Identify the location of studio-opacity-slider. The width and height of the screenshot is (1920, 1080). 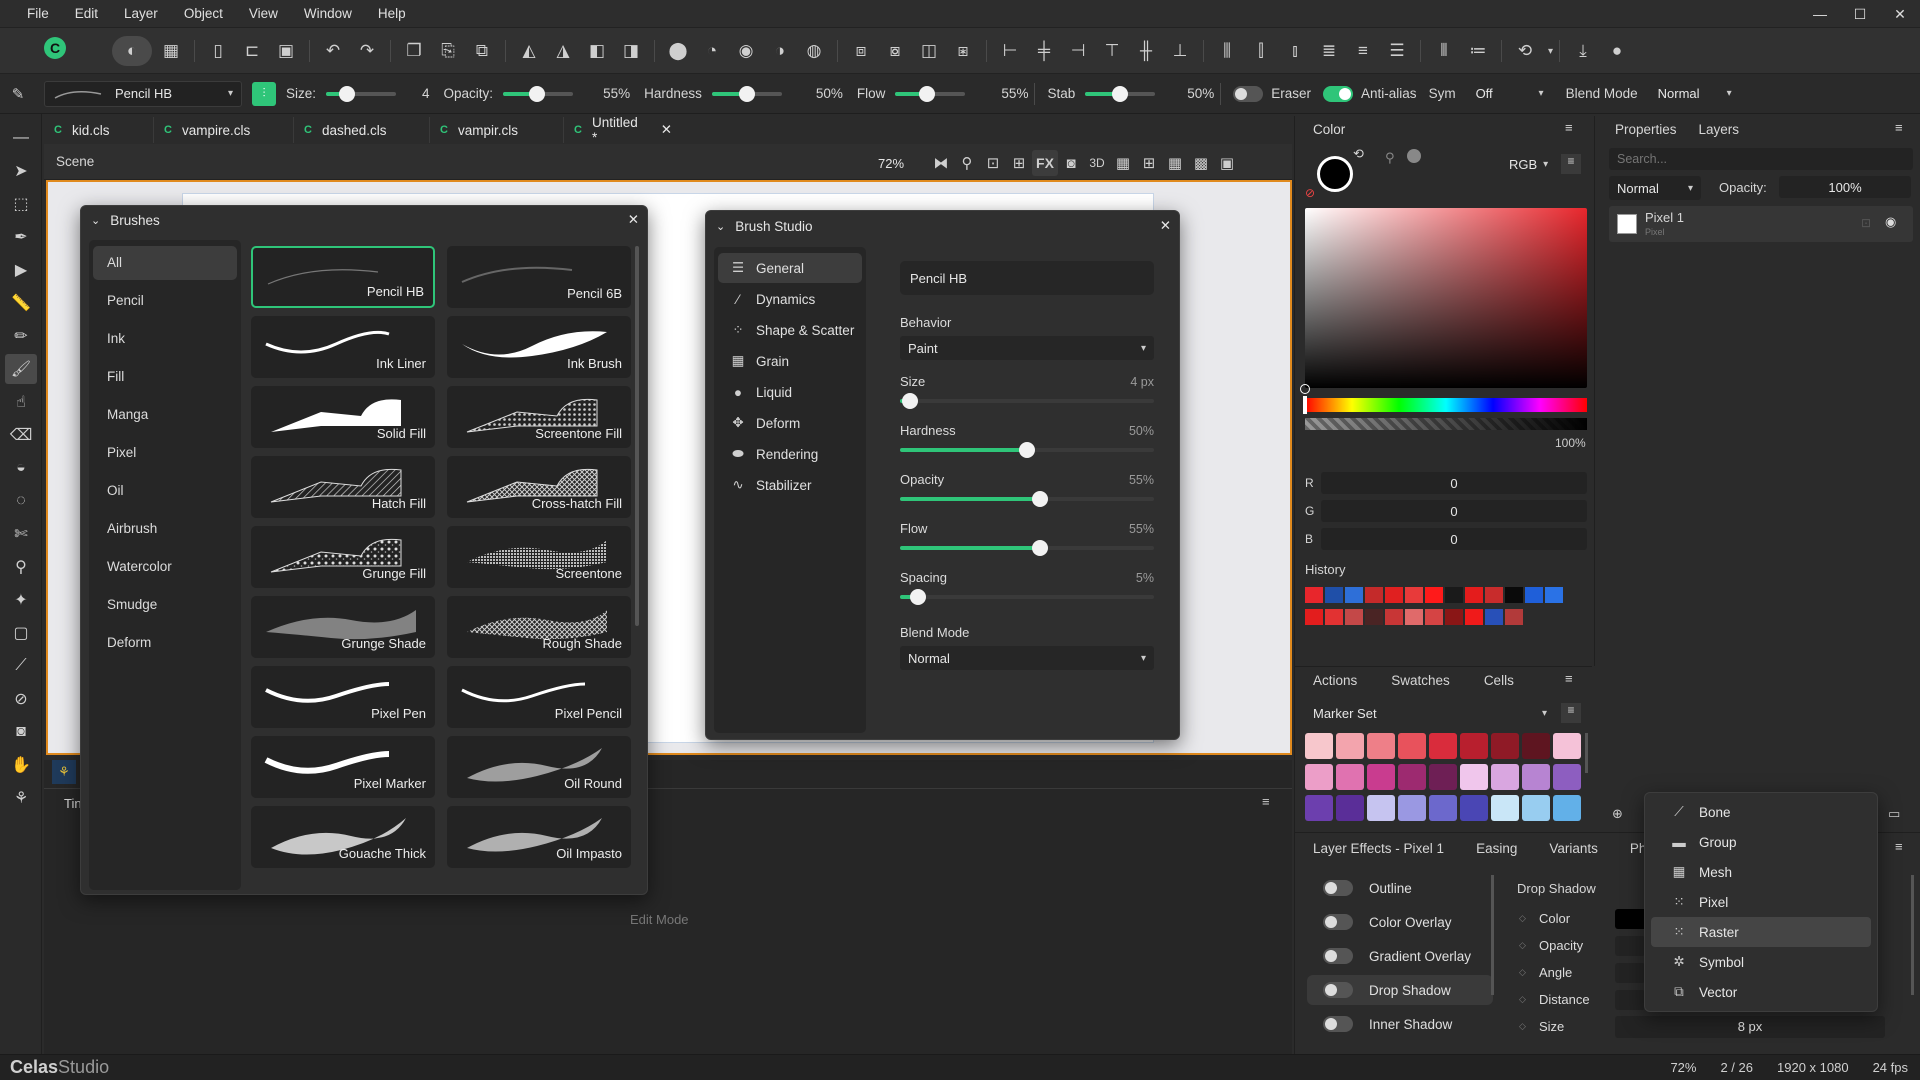
(1027, 499).